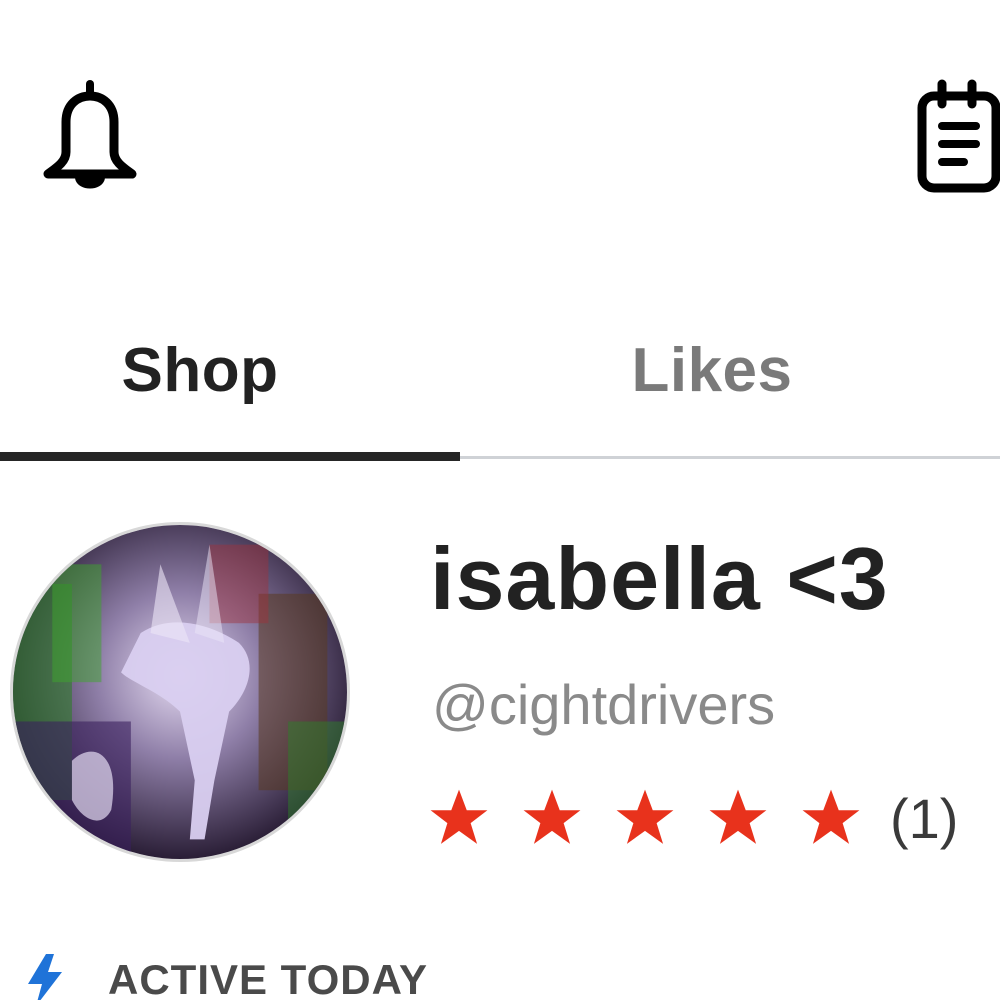  I want to click on tab-likes: Likes, so click(712, 370).